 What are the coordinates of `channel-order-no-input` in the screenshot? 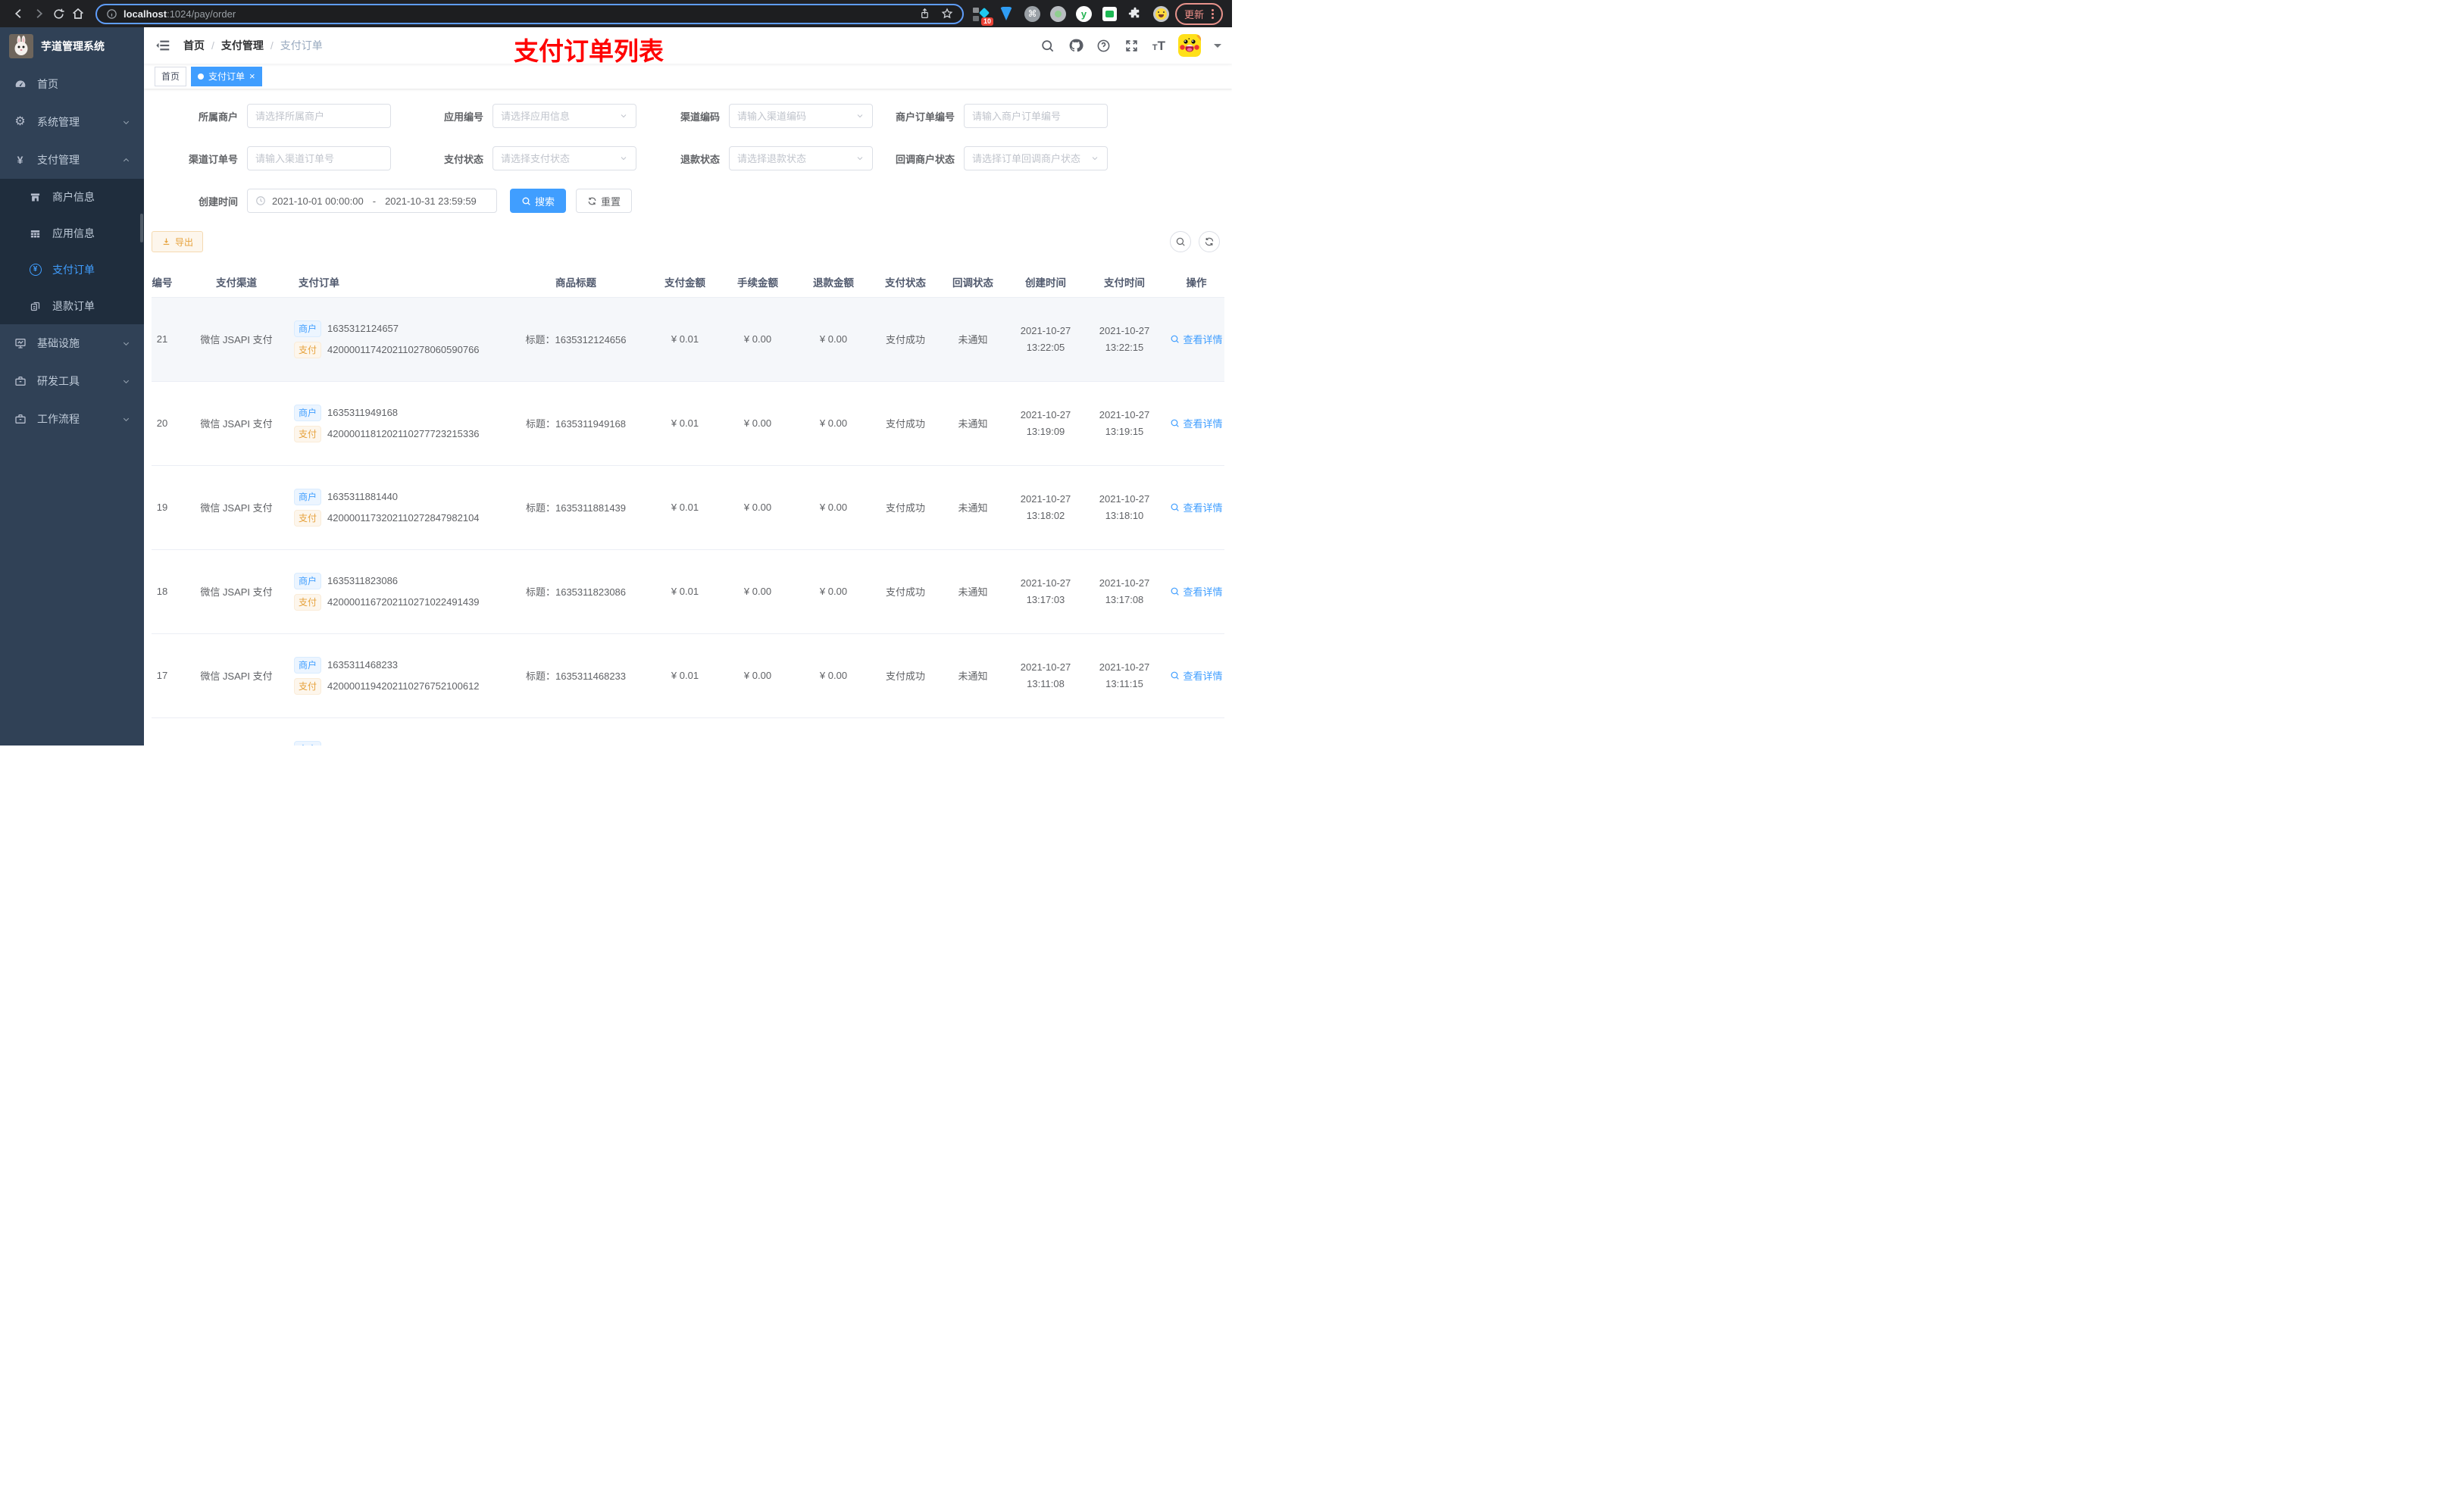 It's located at (319, 158).